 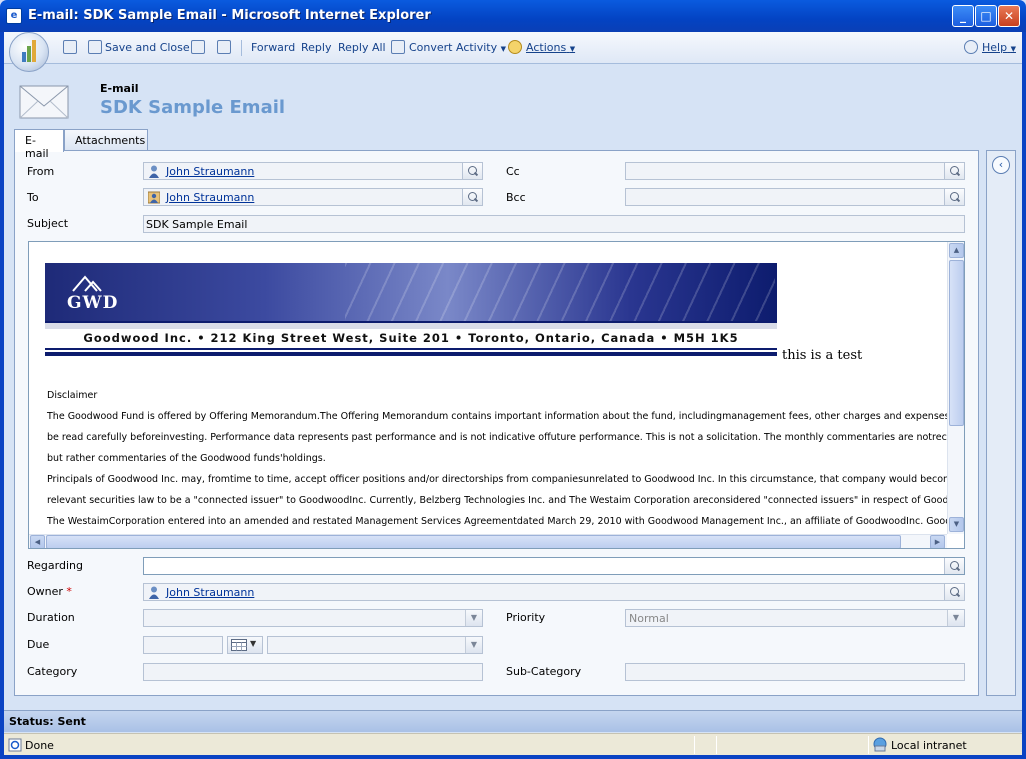 What do you see at coordinates (55, 565) in the screenshot?
I see `regarding-label: Regarding` at bounding box center [55, 565].